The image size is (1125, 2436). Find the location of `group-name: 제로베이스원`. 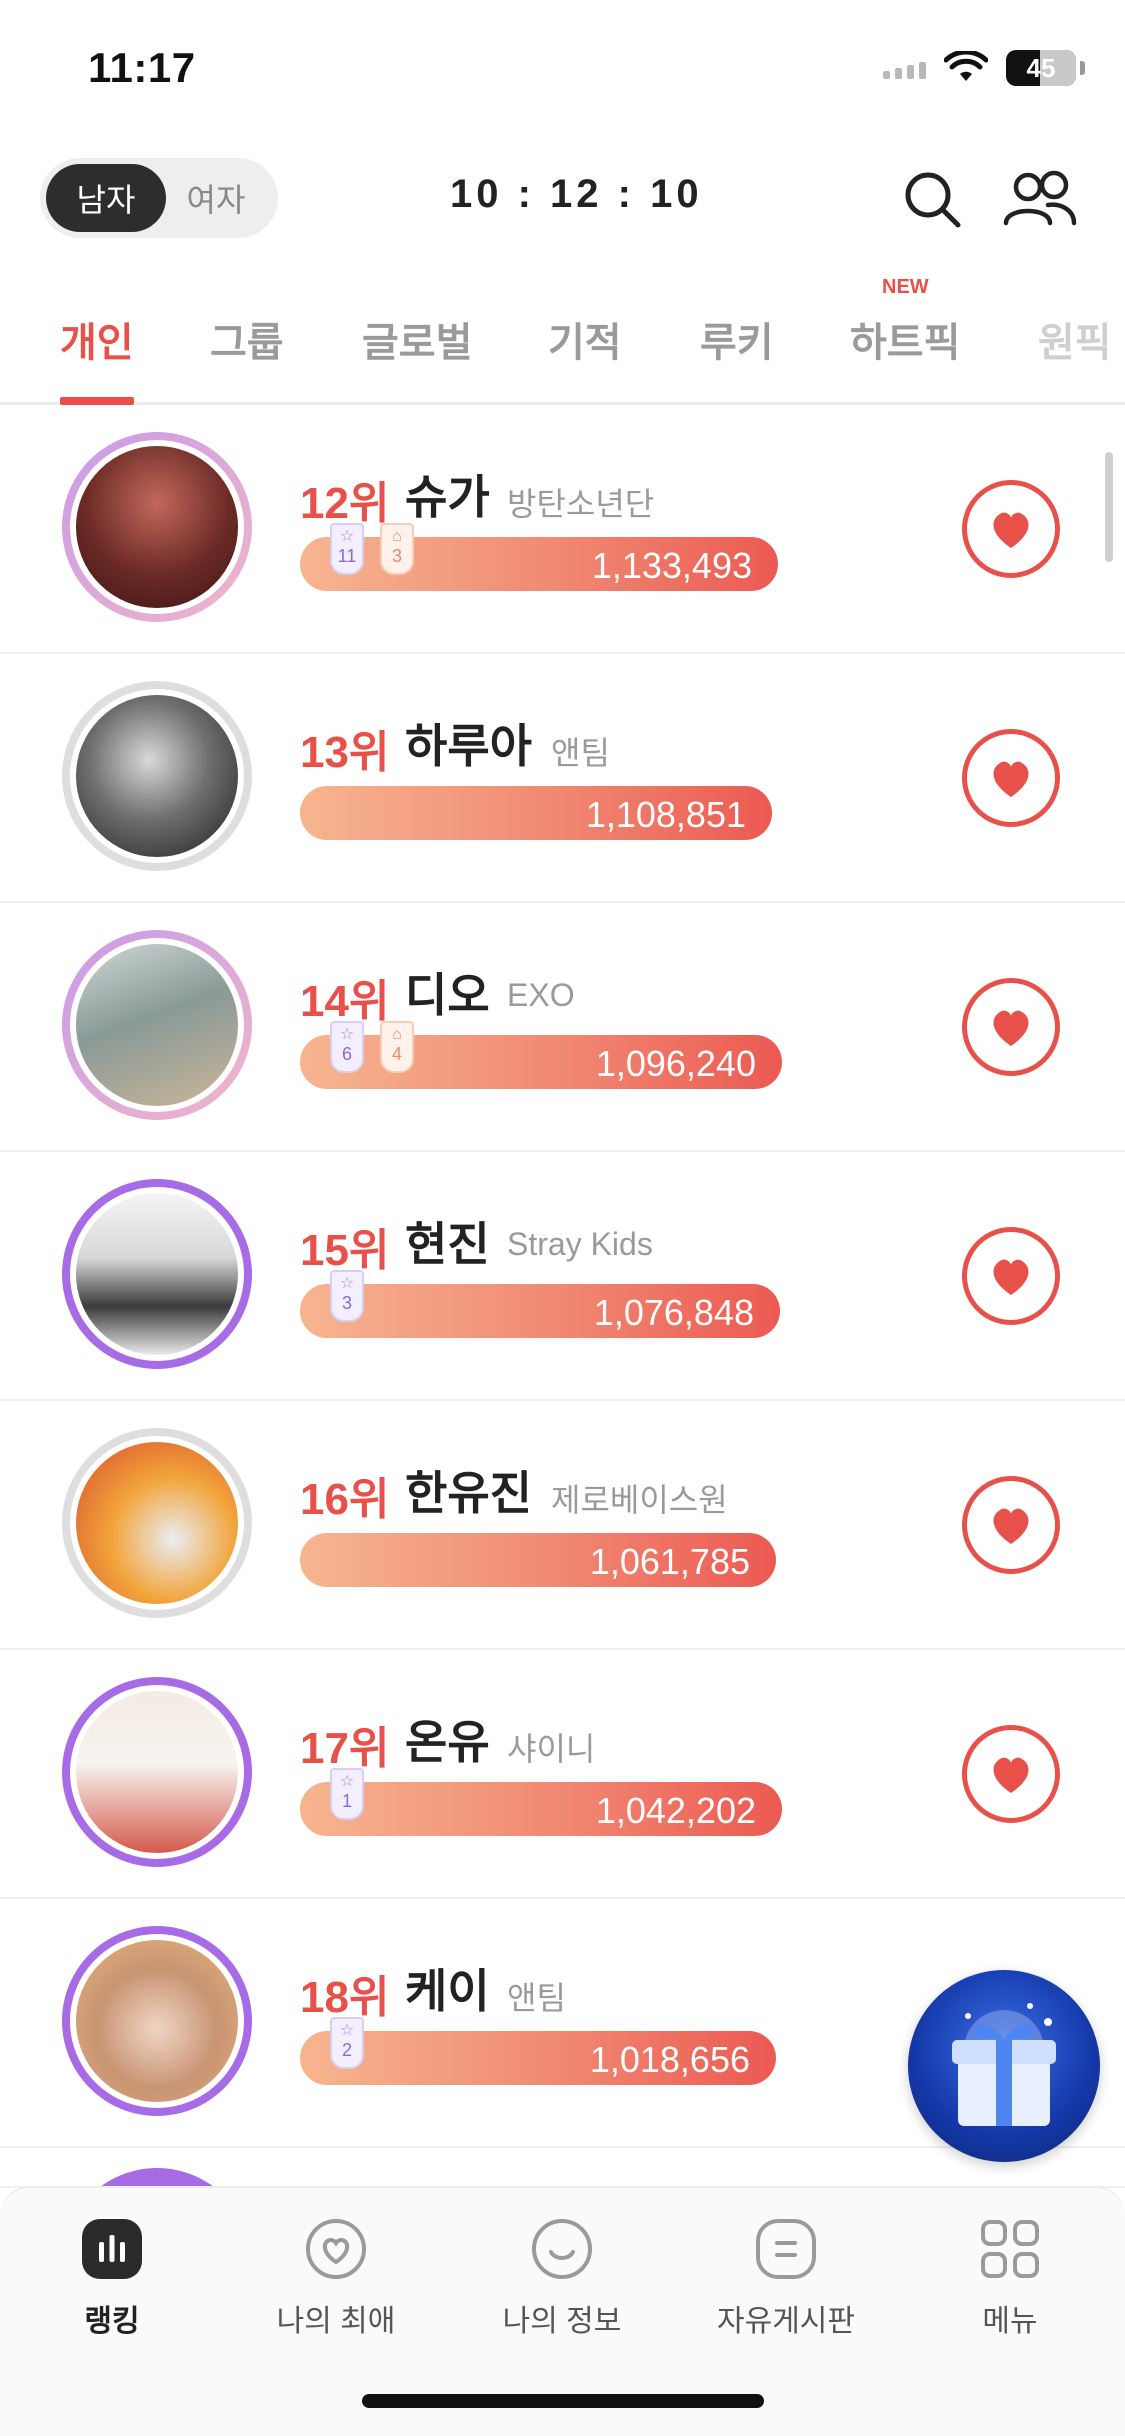

group-name: 제로베이스원 is located at coordinates (639, 1500).